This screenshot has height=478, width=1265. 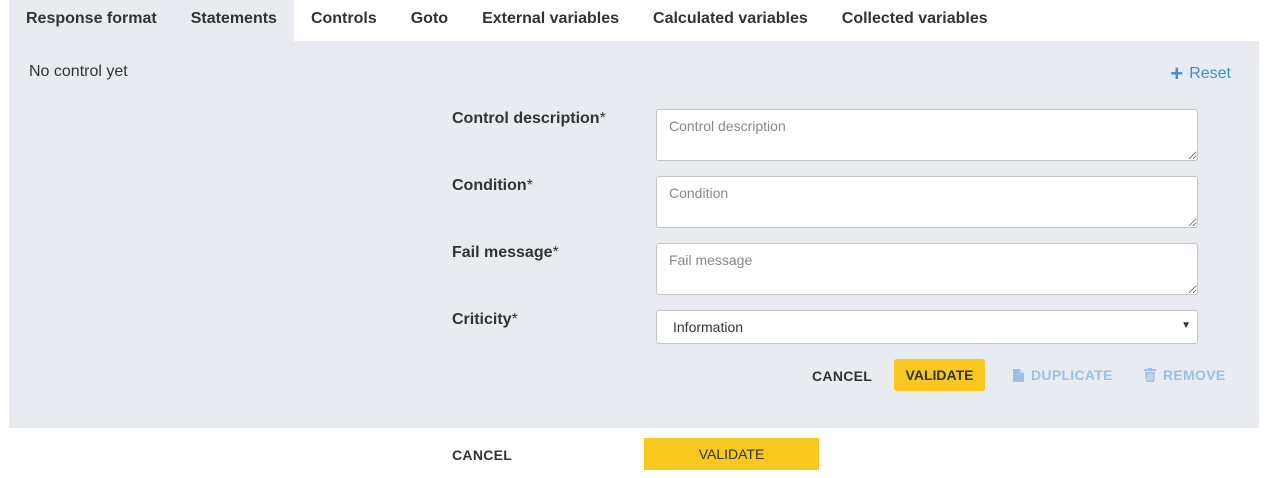 I want to click on duplicate-button: DUPLICATE, so click(x=1063, y=375).